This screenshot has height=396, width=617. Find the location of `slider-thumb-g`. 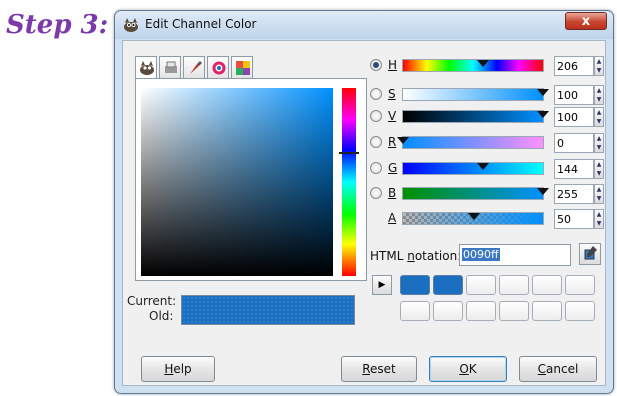

slider-thumb-g is located at coordinates (483, 166).